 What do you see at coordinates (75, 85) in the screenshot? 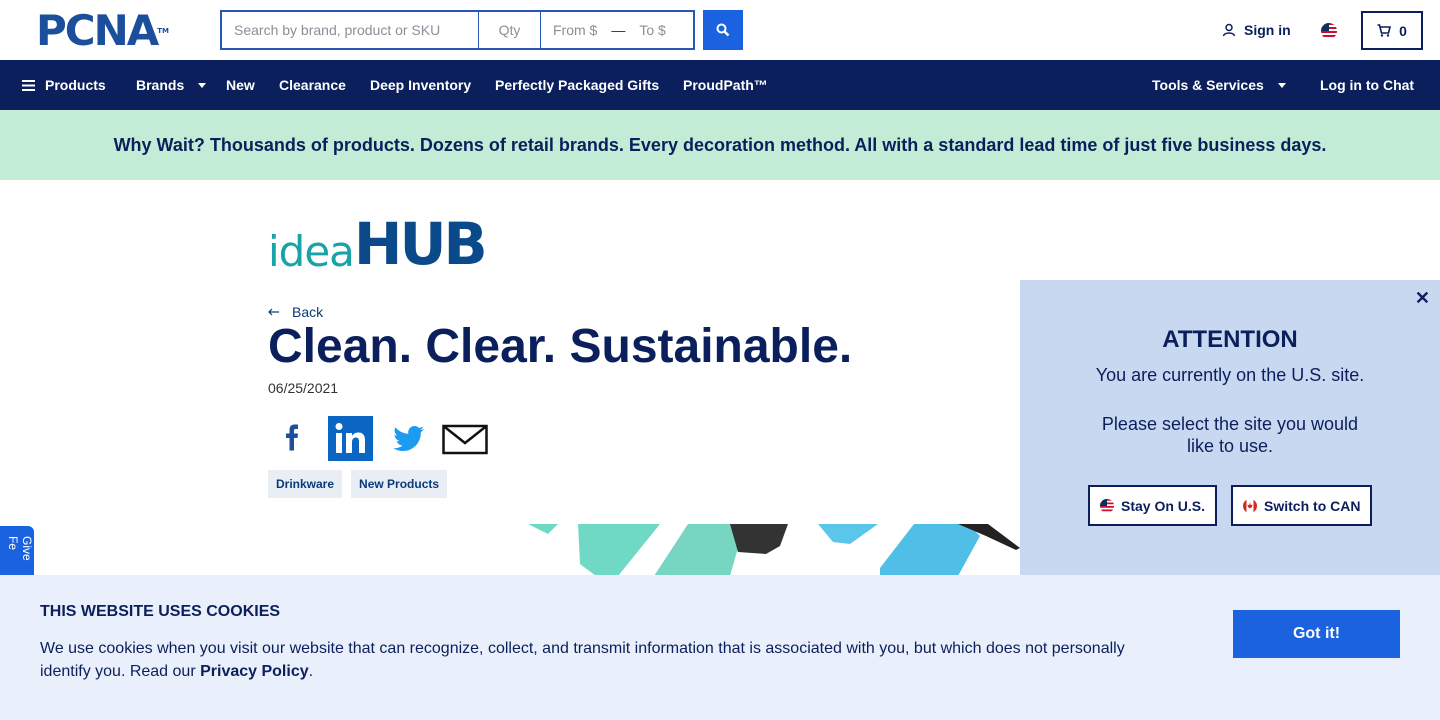
I see `nav-products-label: Products` at bounding box center [75, 85].